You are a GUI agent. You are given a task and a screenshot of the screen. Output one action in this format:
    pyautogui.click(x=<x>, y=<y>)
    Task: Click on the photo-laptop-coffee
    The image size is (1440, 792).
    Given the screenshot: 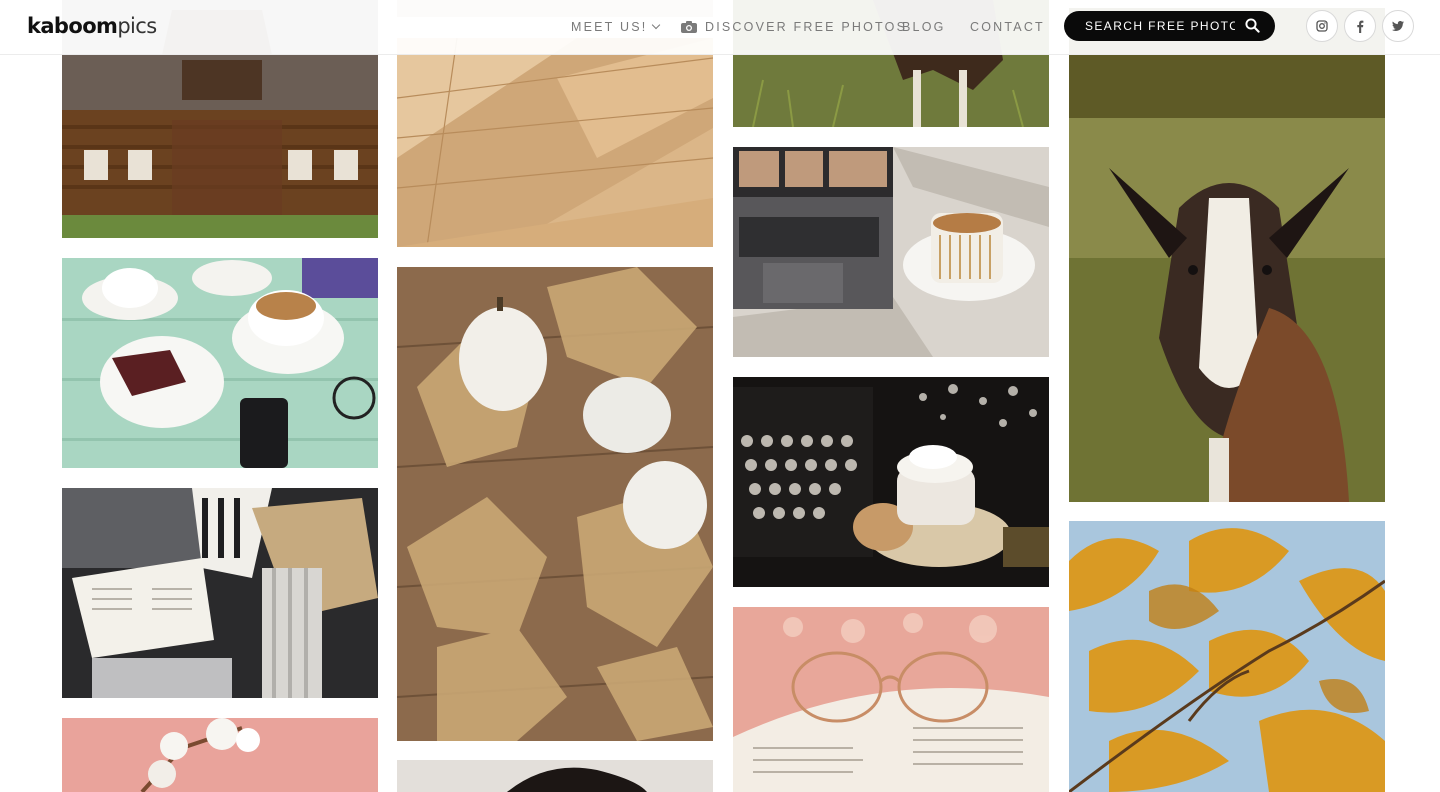 What is the action you would take?
    pyautogui.click(x=891, y=252)
    